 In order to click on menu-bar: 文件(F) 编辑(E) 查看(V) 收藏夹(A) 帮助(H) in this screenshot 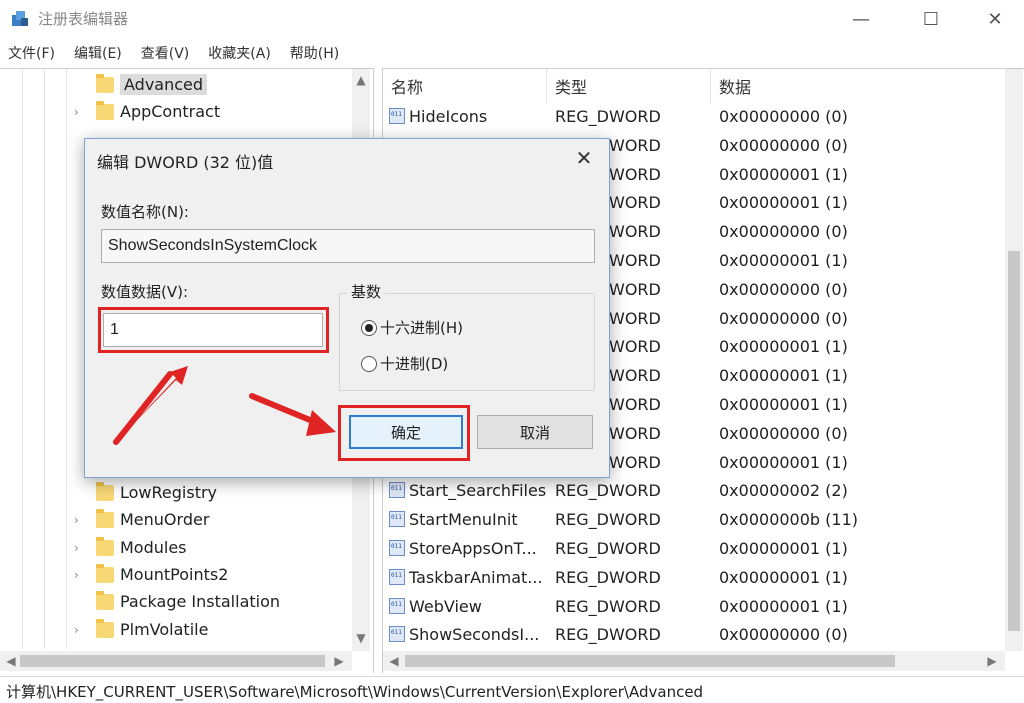, I will do `click(512, 53)`.